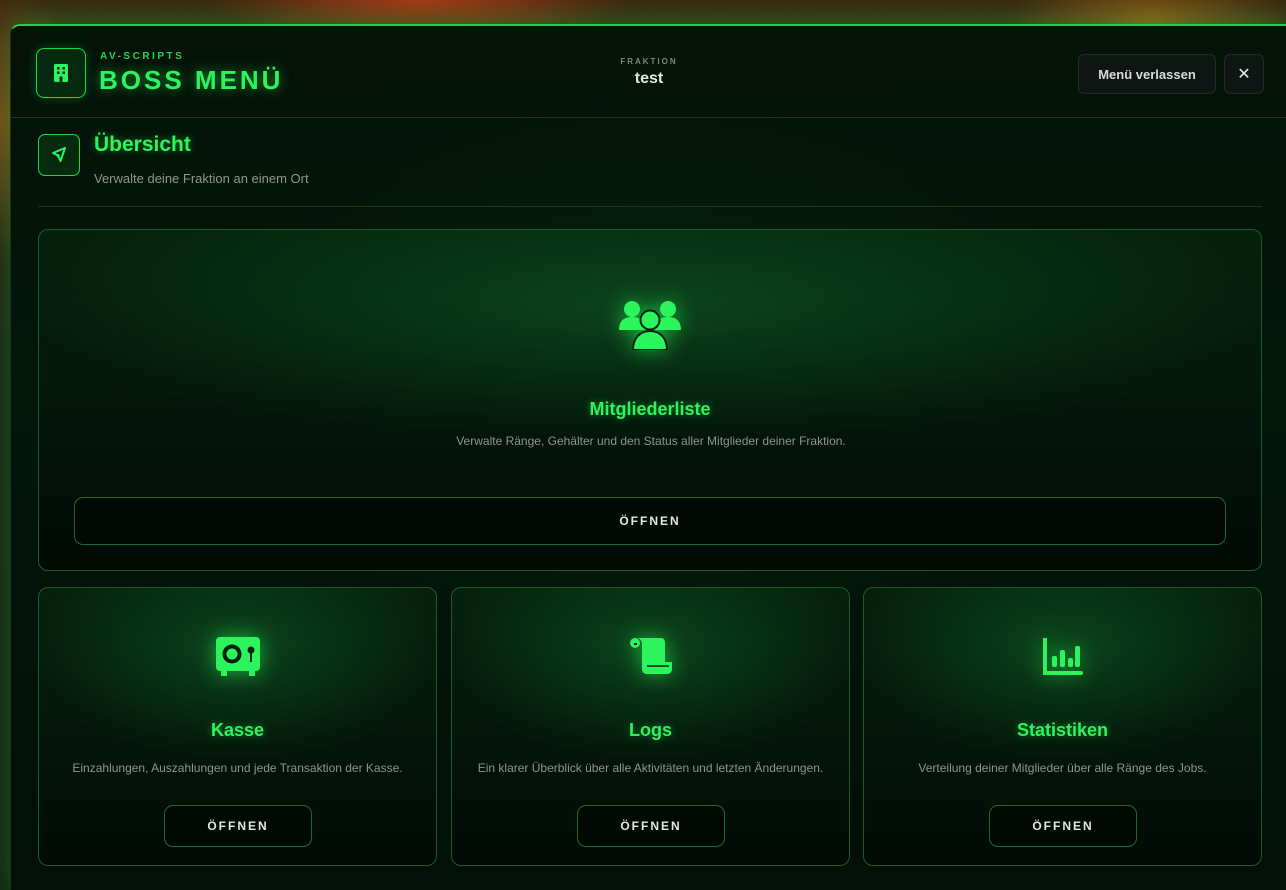  Describe the element at coordinates (651, 826) in the screenshot. I see `open-logs-button: ÖFFNEN` at that location.